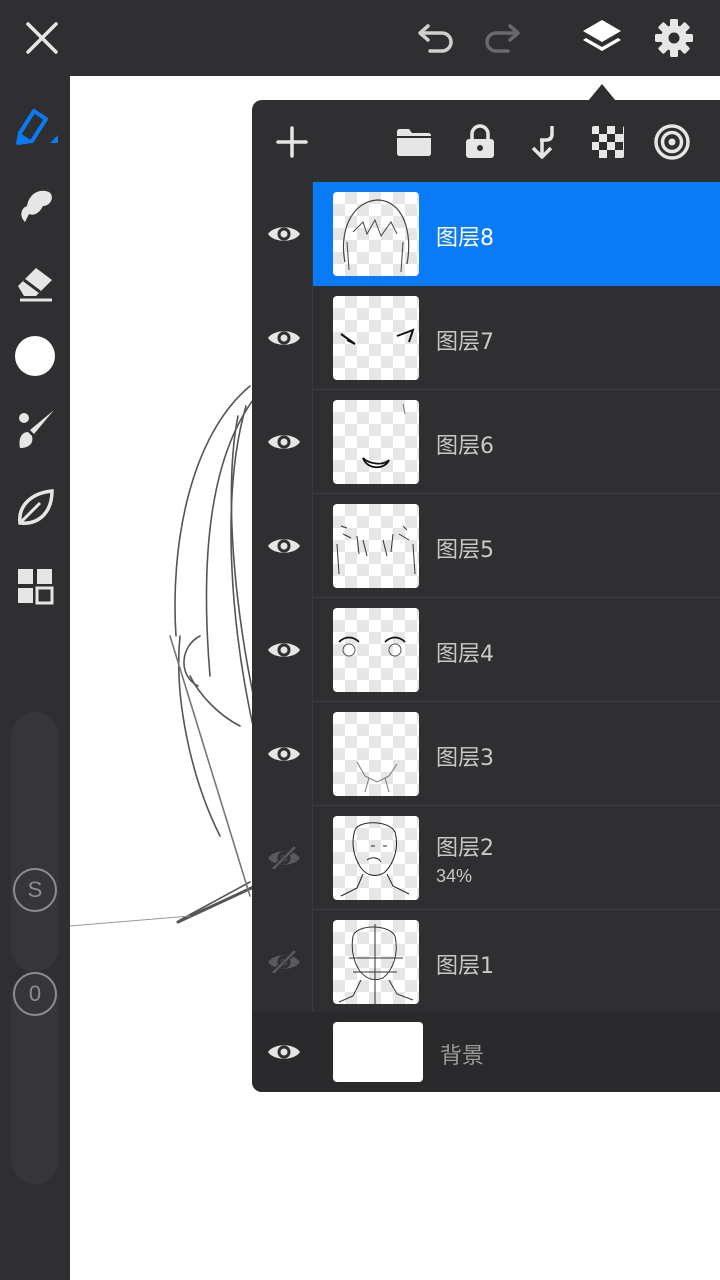  What do you see at coordinates (516, 338) in the screenshot?
I see `layer-body: 图层7` at bounding box center [516, 338].